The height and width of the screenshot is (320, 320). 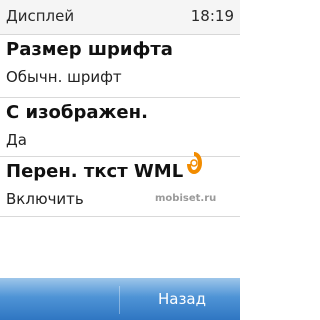 I want to click on setting-label: С изображен., so click(x=77, y=112).